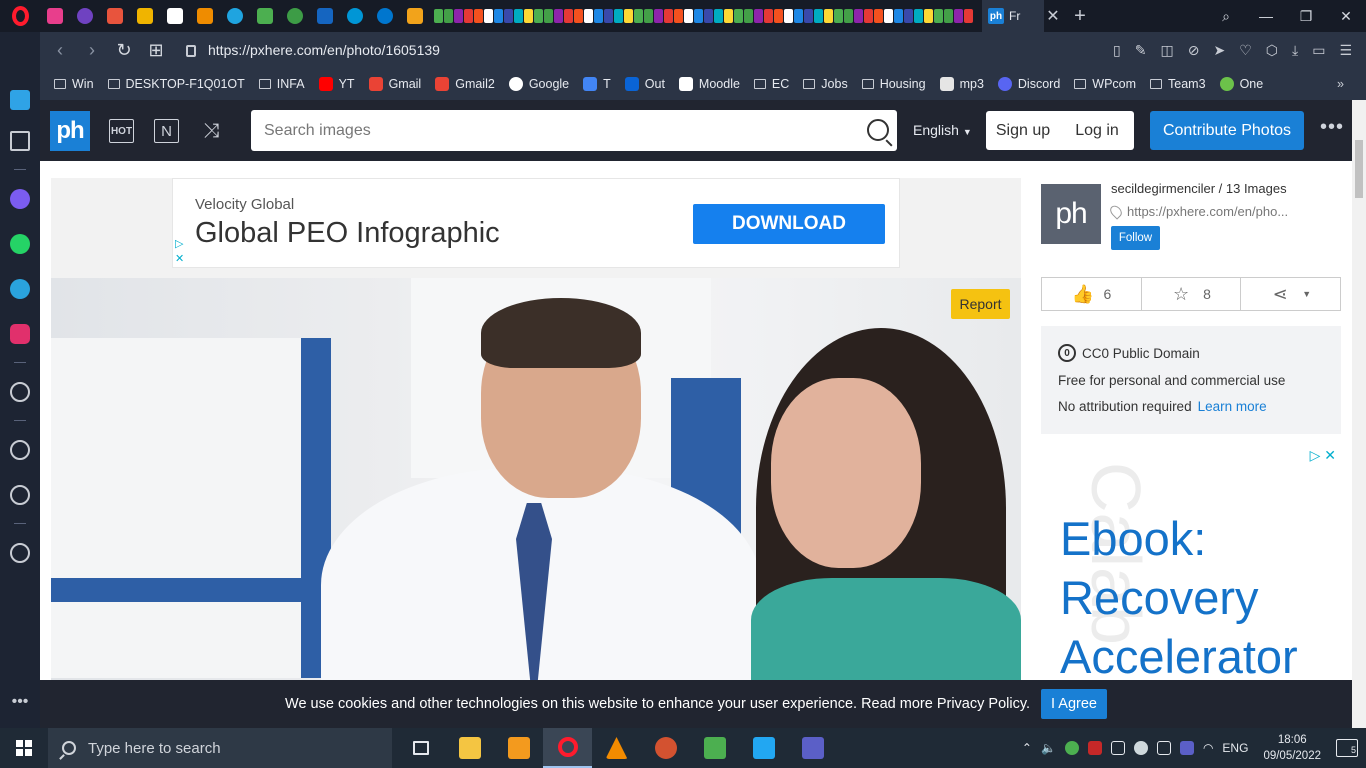 This screenshot has width=1366, height=768. Describe the element at coordinates (1013, 16) in the screenshot. I see `active-tab: ph Fr` at that location.